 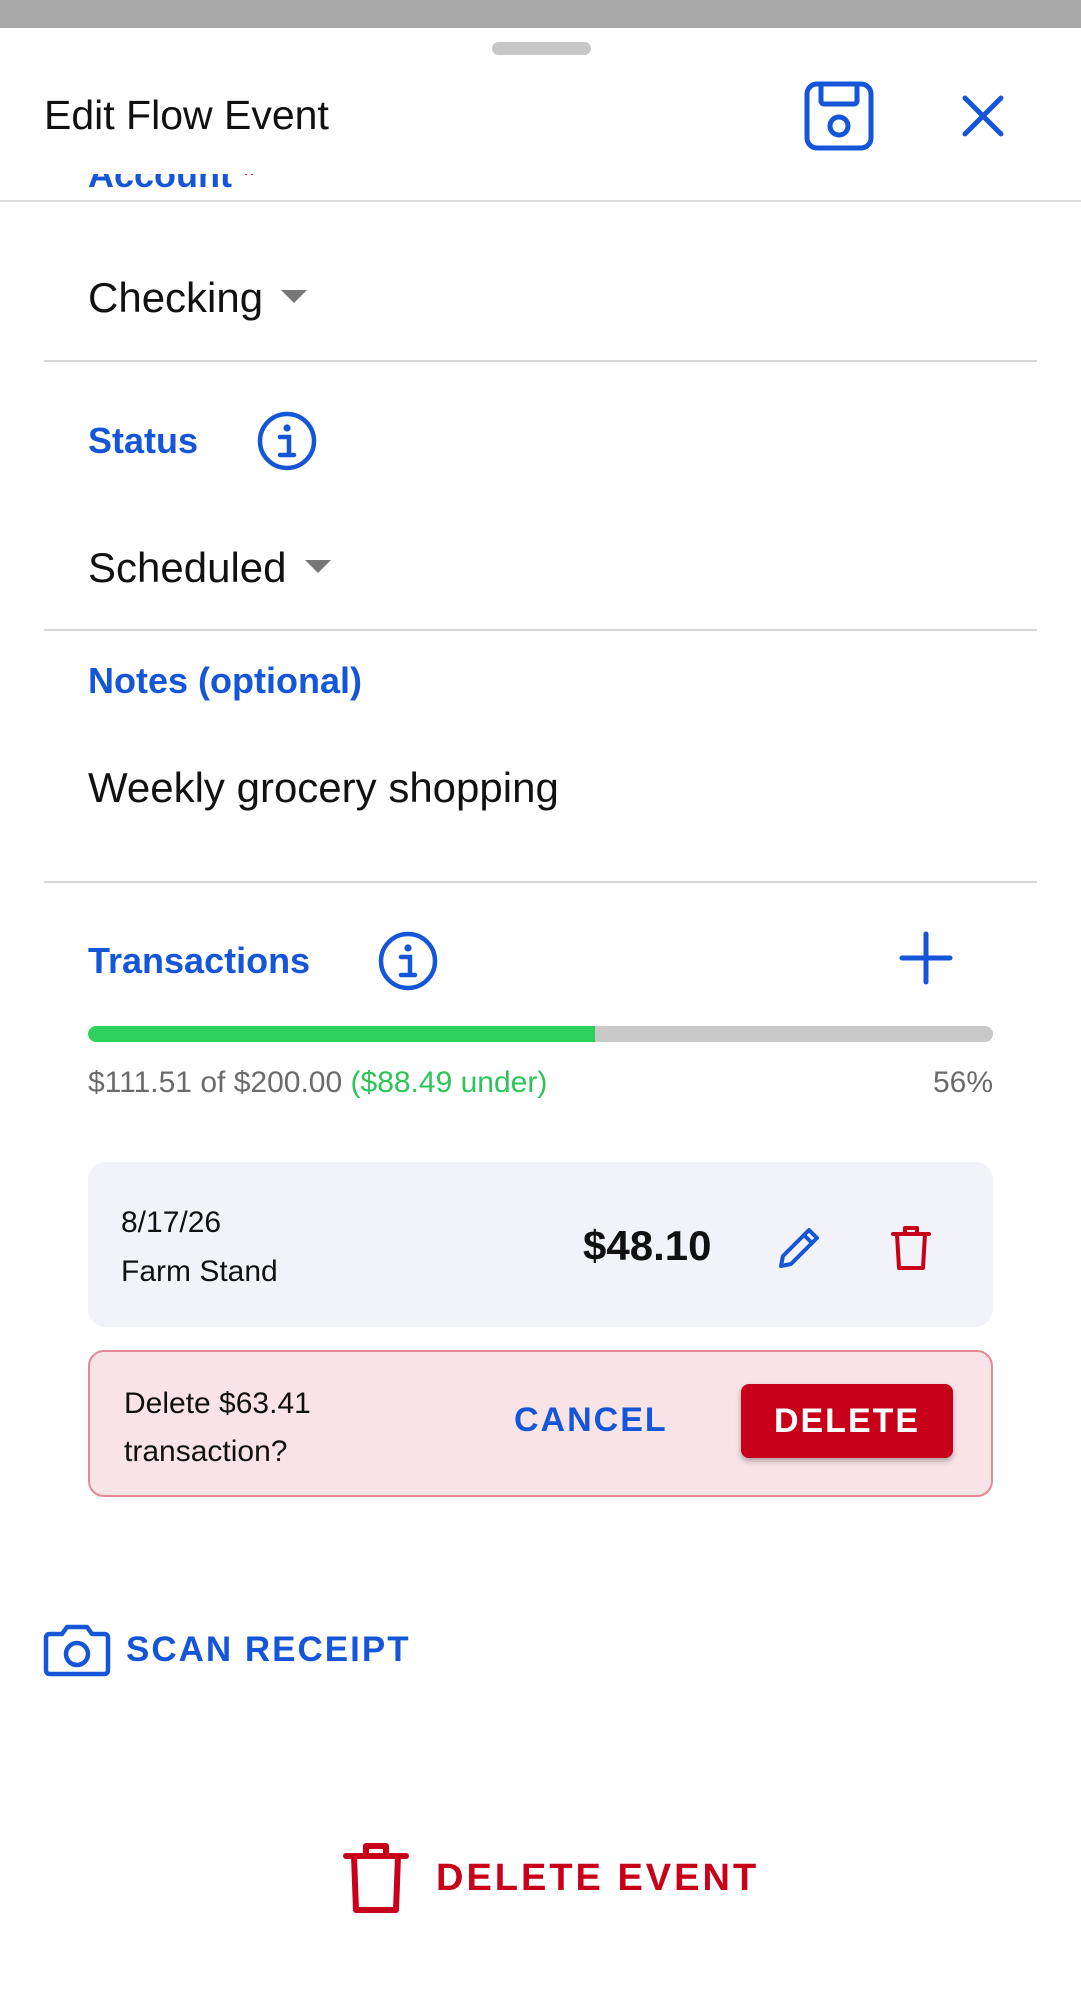 I want to click on add-transaction-plus-icon, so click(x=926, y=958).